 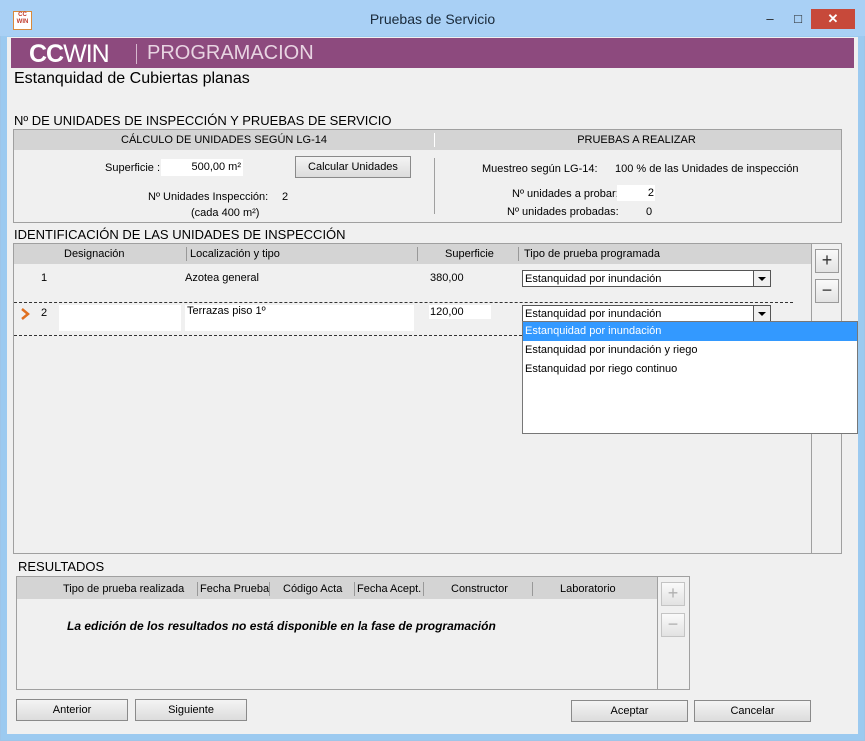 I want to click on ccwin-banner: CCWIN PROGRAMACION, so click(x=432, y=53).